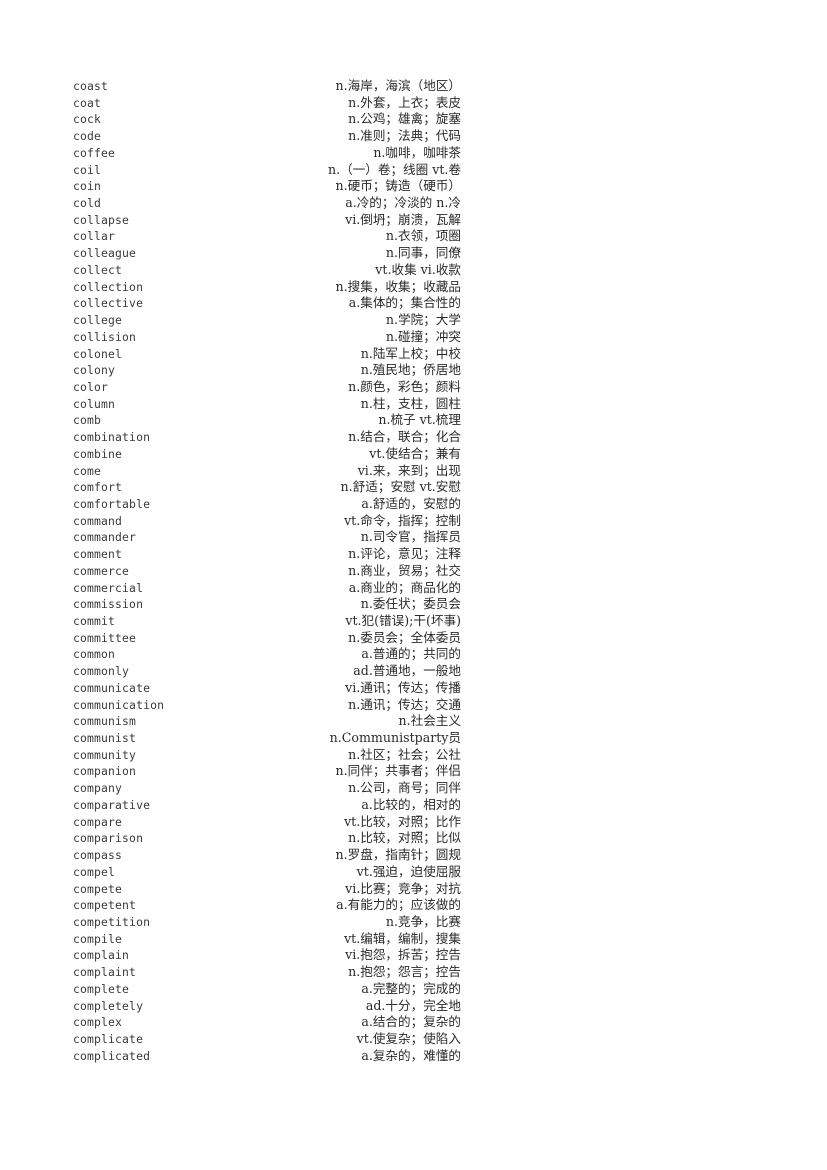  I want to click on entry-definition: n.委任状；委员会, so click(410, 604).